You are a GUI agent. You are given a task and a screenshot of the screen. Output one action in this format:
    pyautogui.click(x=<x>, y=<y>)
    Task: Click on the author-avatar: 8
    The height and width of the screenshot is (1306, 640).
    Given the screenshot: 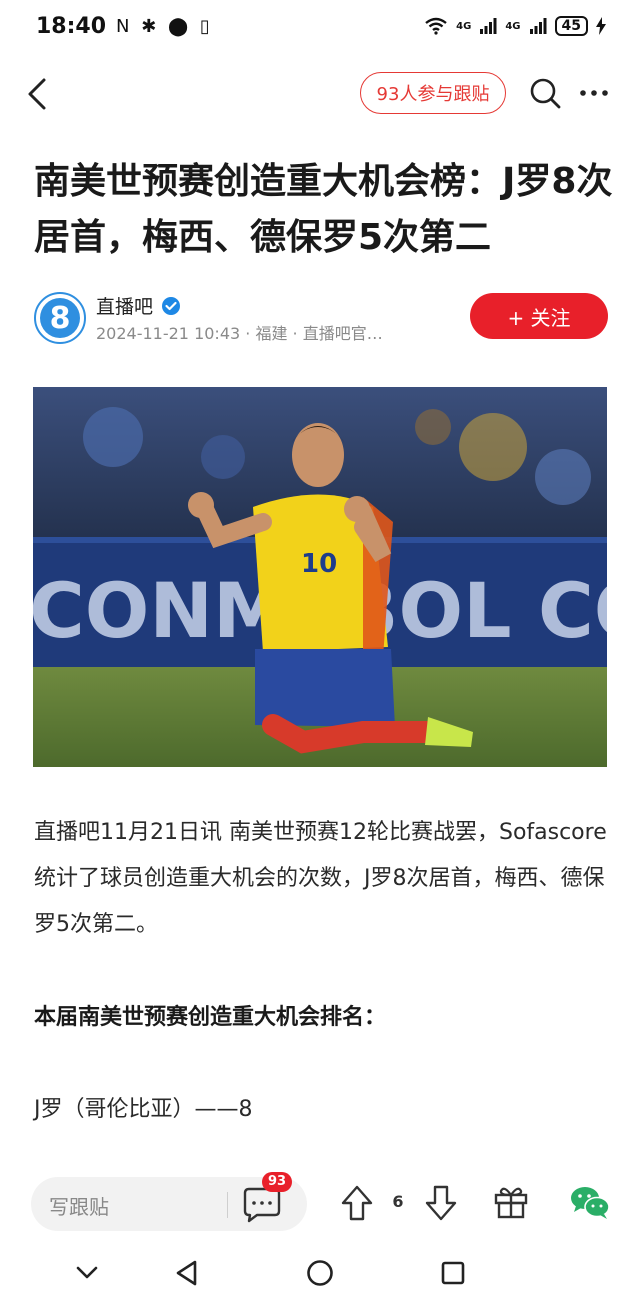 What is the action you would take?
    pyautogui.click(x=60, y=318)
    